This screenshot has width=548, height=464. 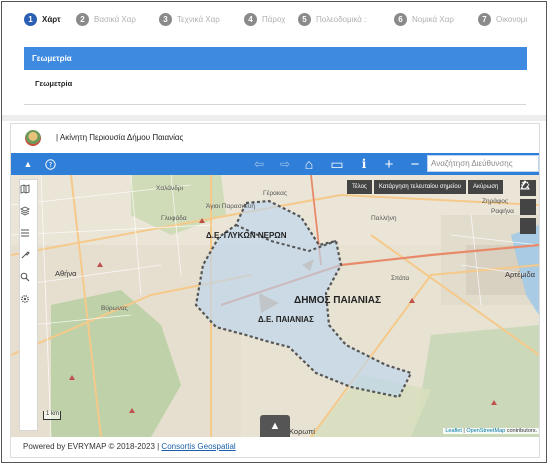 I want to click on zoom-in-icon: +, so click(x=389, y=164).